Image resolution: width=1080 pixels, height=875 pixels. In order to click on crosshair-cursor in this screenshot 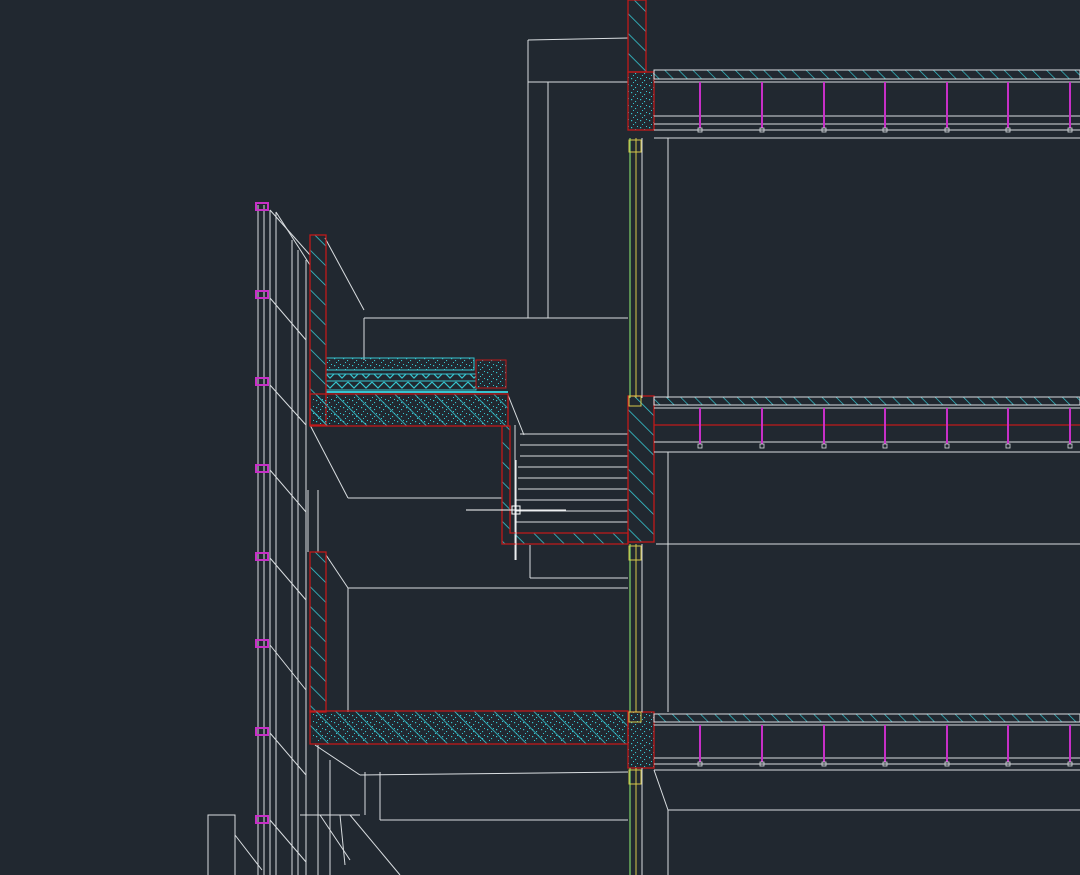, I will do `click(516, 510)`.